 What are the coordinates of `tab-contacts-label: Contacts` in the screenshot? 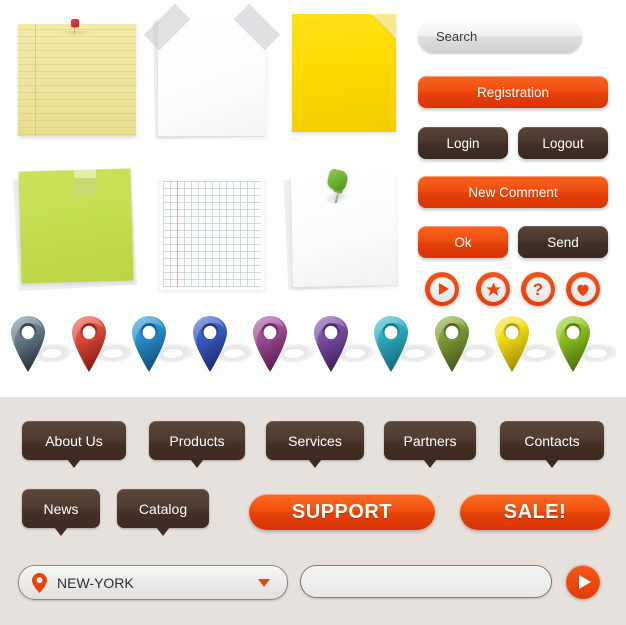 It's located at (552, 440).